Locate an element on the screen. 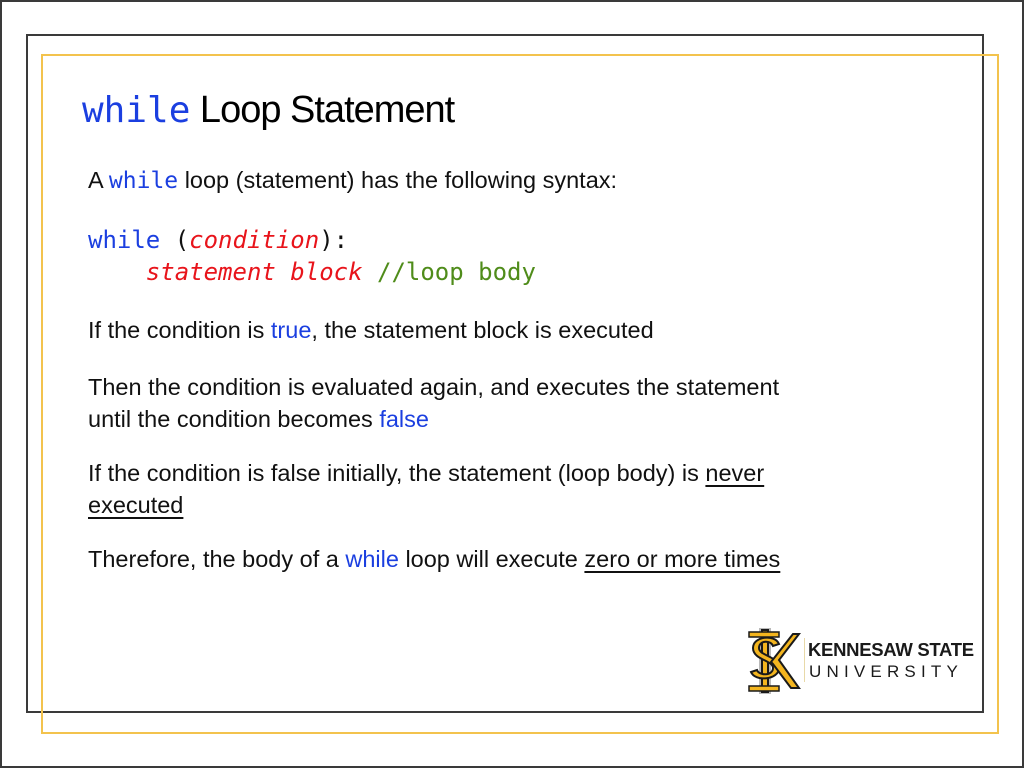 This screenshot has width=1024, height=768. p4-prefix: Therefore, the body of a is located at coordinates (217, 559).